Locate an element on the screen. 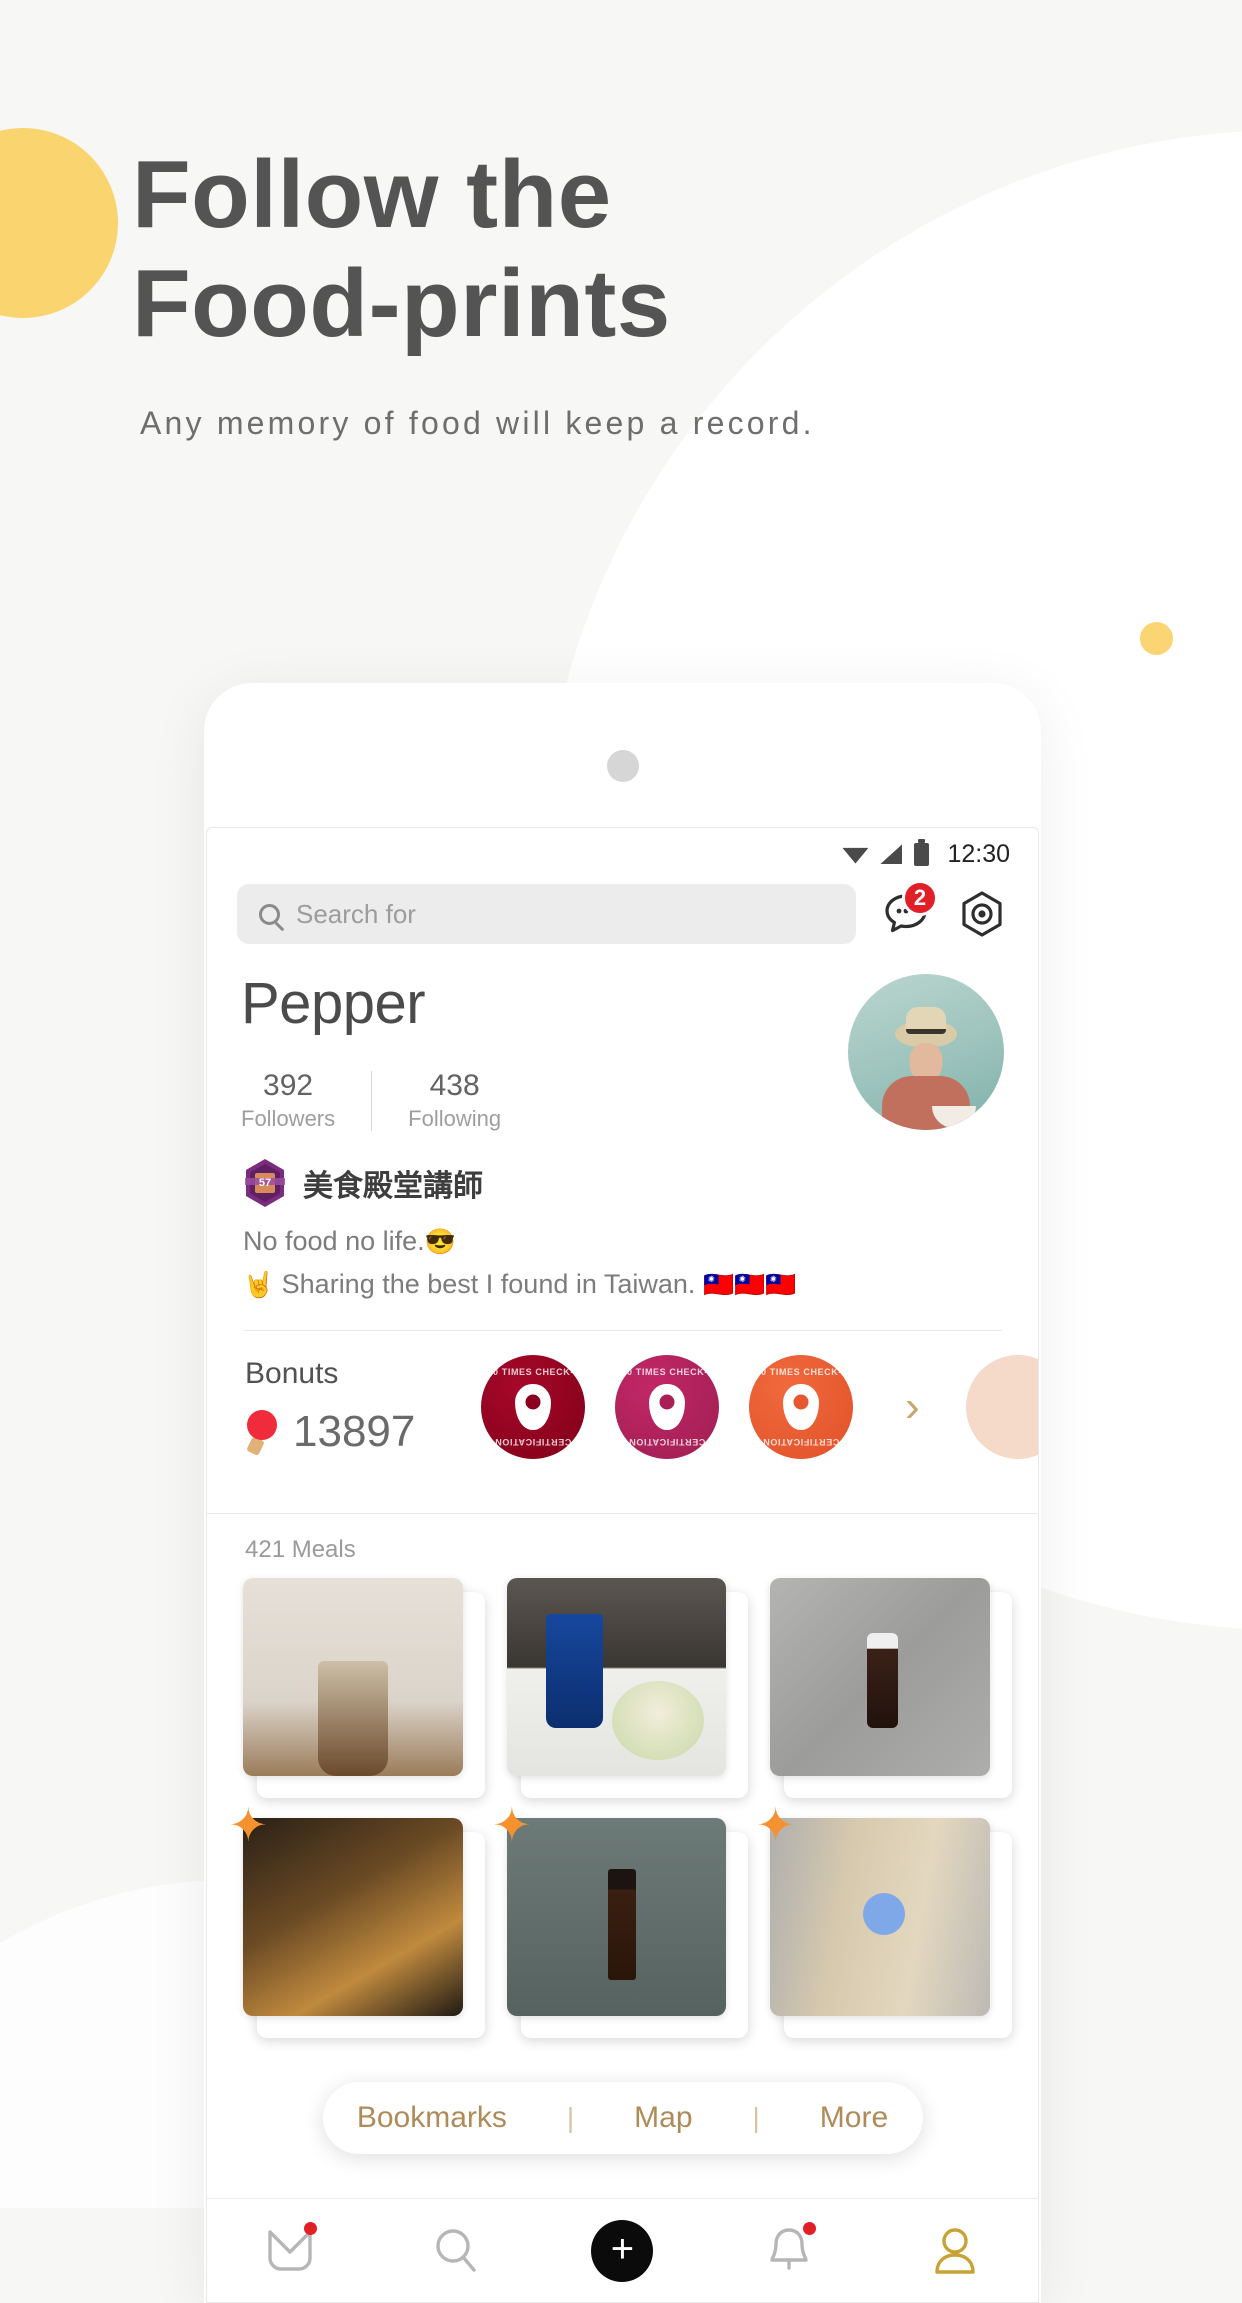 The image size is (1242, 2303). nav-profile is located at coordinates (955, 2251).